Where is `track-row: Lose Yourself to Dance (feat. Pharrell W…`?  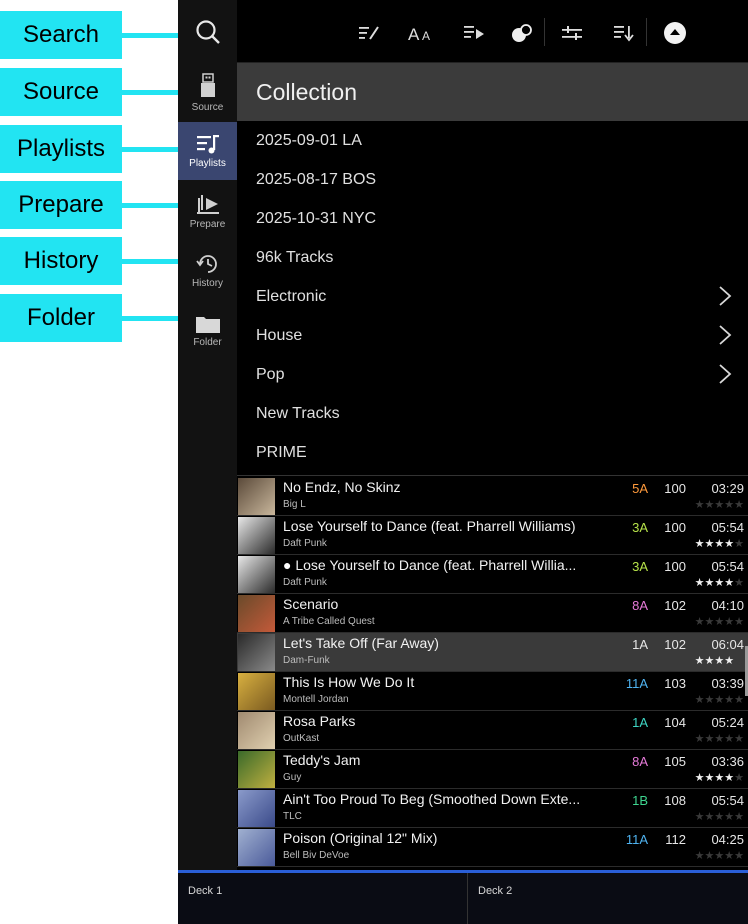
track-row: Lose Yourself to Dance (feat. Pharrell W… is located at coordinates (492, 535).